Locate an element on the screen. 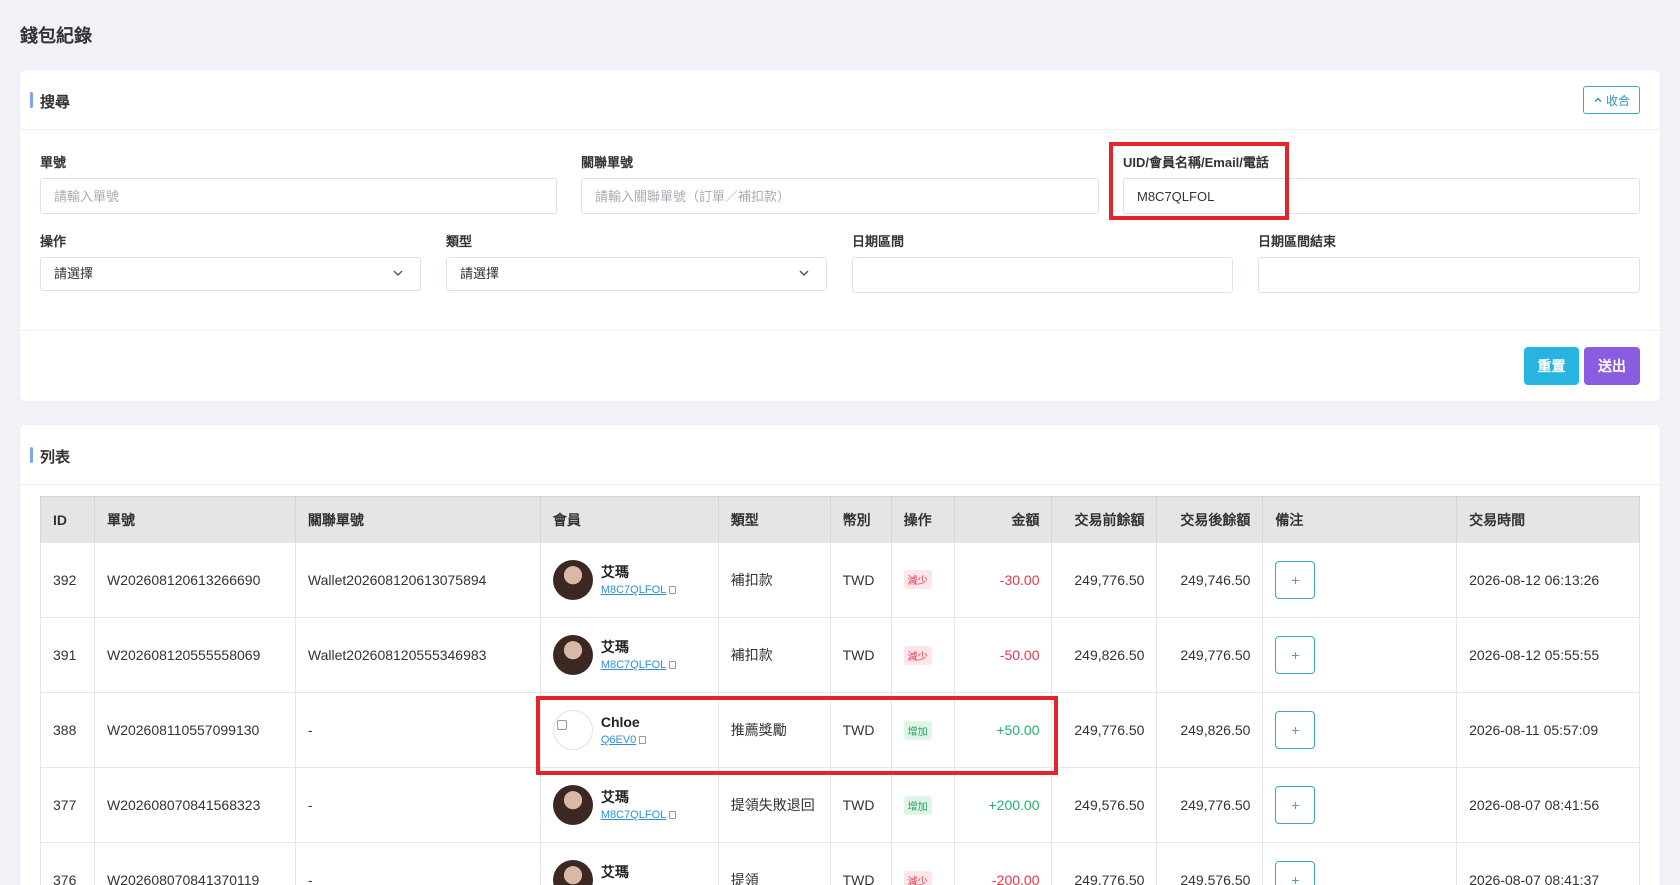  type-select: 請選擇 is located at coordinates (636, 274).